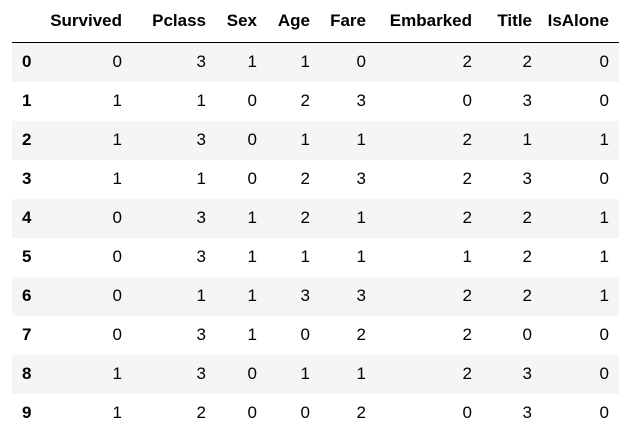  I want to click on row-index: 7, so click(27, 334).